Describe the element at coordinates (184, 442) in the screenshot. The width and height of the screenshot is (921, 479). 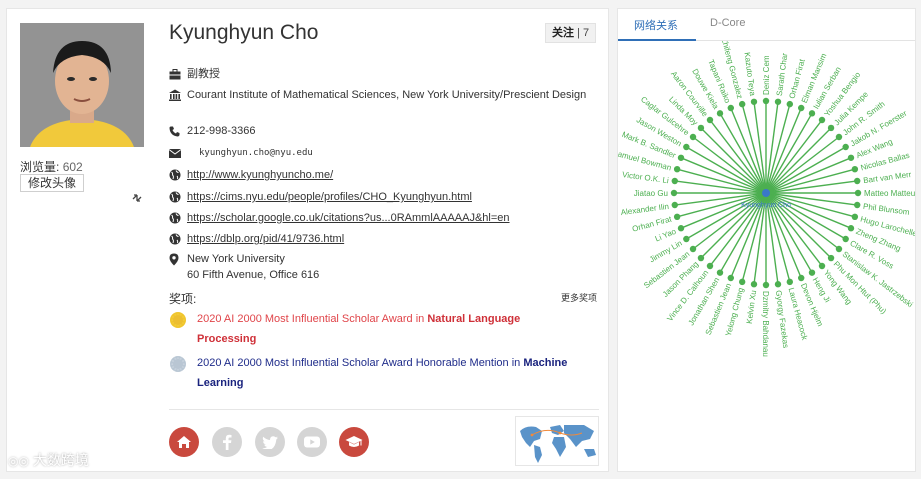
I see `home-social-button` at that location.